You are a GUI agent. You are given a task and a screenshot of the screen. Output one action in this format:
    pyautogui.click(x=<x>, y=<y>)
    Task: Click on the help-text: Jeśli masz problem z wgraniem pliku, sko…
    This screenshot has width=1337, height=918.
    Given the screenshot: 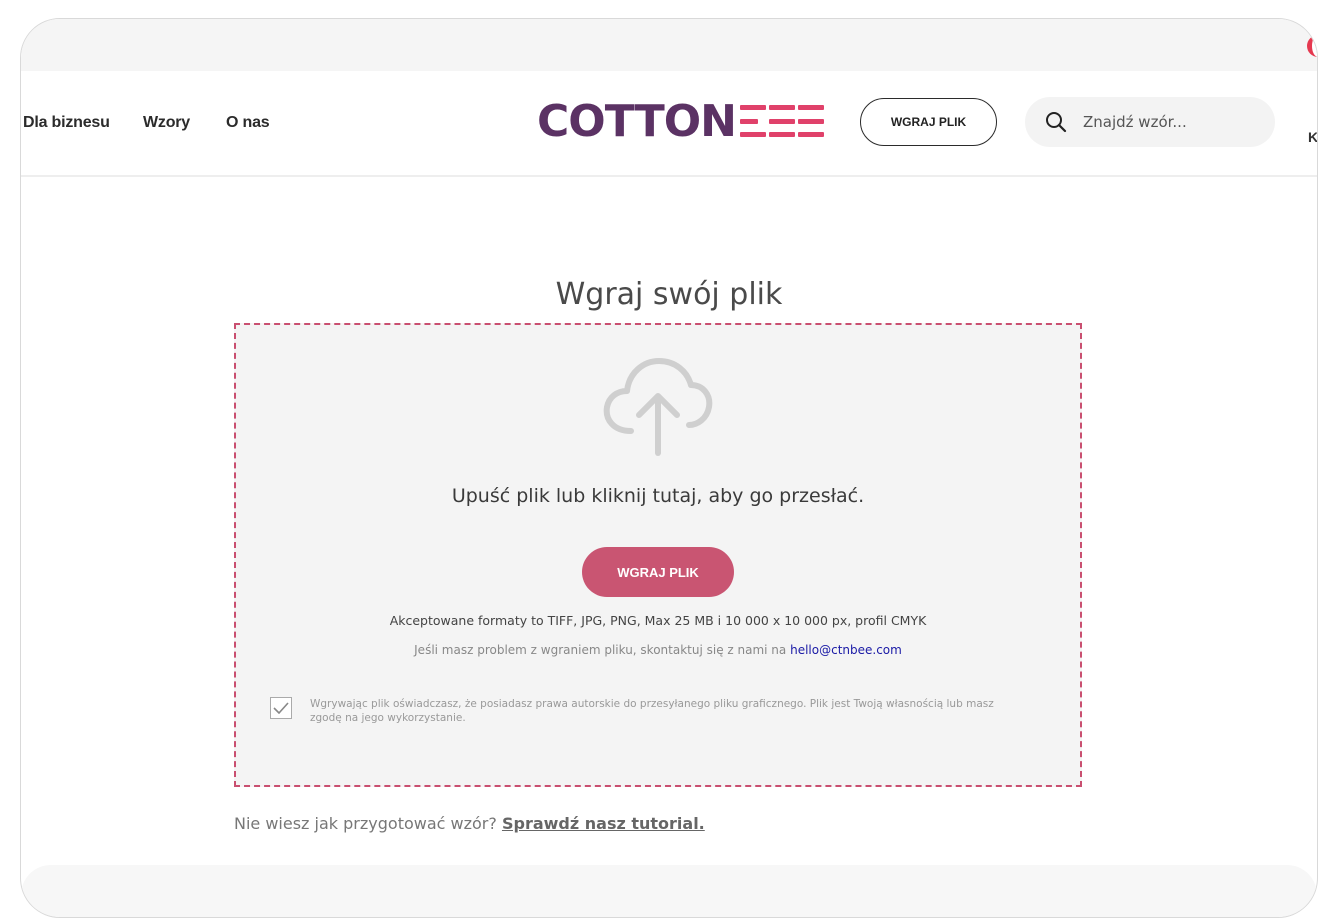 What is the action you would take?
    pyautogui.click(x=658, y=650)
    